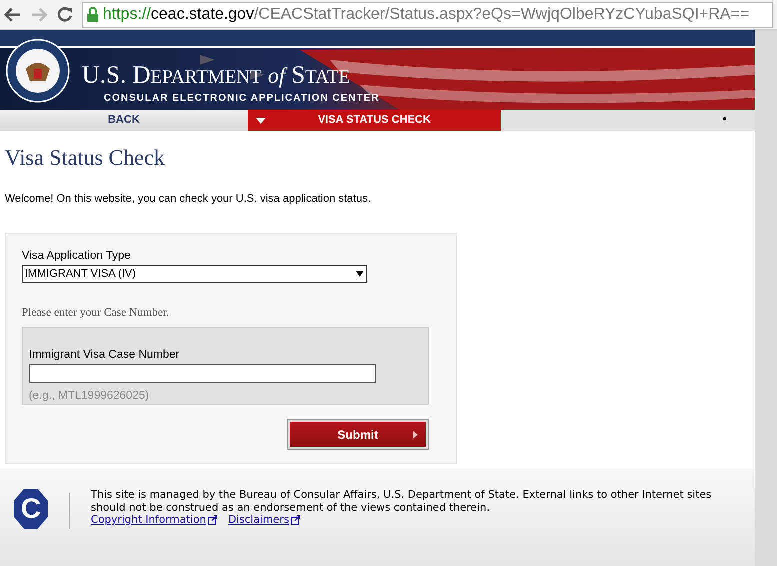 This screenshot has width=777, height=566. What do you see at coordinates (194, 273) in the screenshot?
I see `visa-type-dropdown: IMMIGRANT VISA (IV)` at bounding box center [194, 273].